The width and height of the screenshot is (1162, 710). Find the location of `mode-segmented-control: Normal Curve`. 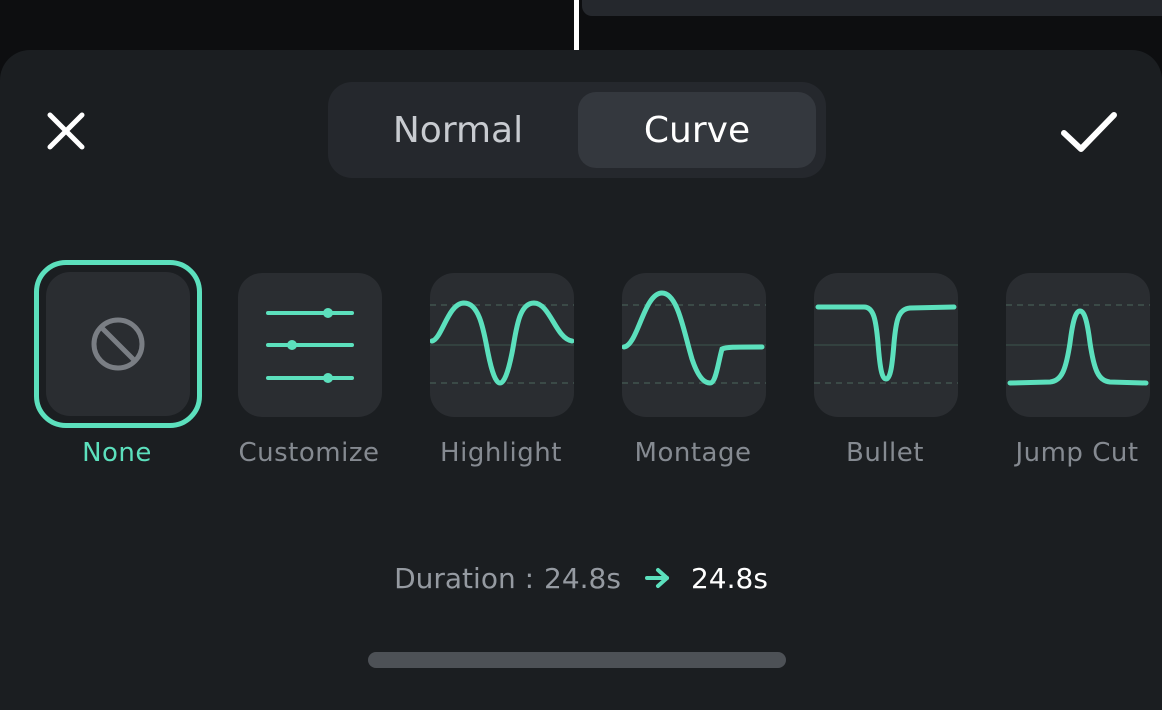

mode-segmented-control: Normal Curve is located at coordinates (577, 130).